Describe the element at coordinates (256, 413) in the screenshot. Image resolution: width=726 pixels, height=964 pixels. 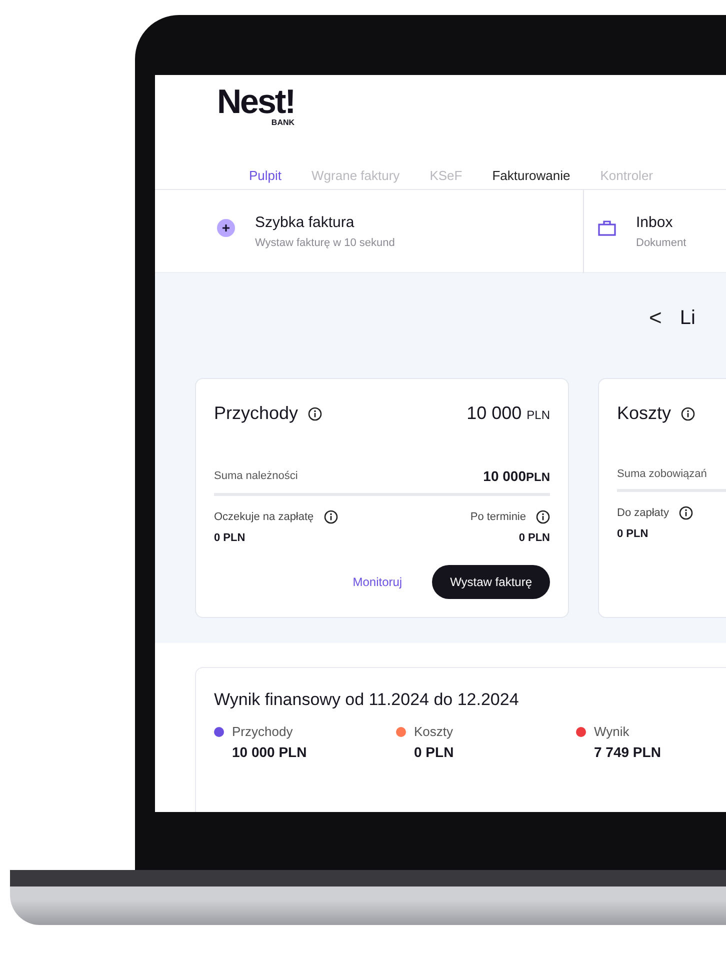
I see `card-title: Przychody` at that location.